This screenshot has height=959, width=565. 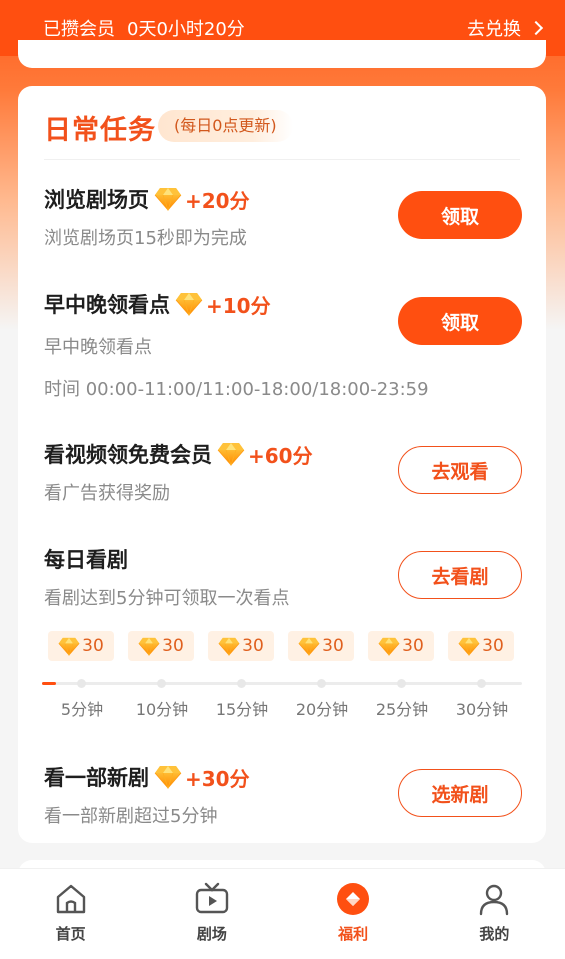 What do you see at coordinates (186, 29) in the screenshot?
I see `member-duration: 0天0小时20分` at bounding box center [186, 29].